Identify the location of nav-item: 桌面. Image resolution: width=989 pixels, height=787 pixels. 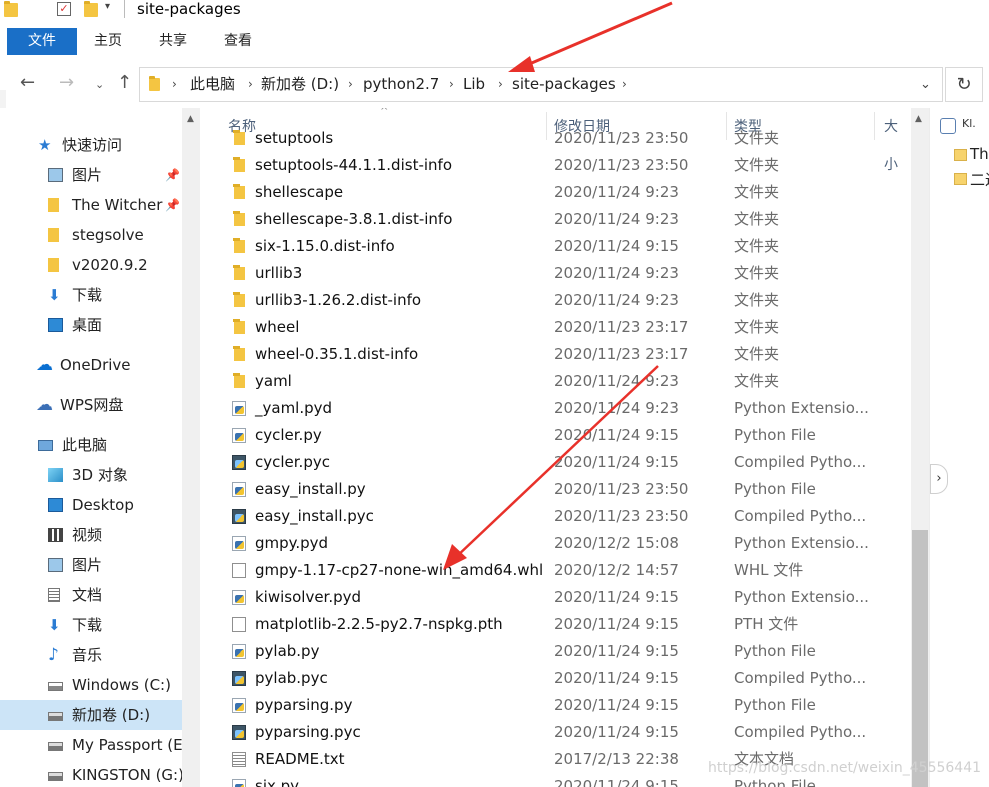
(91, 325).